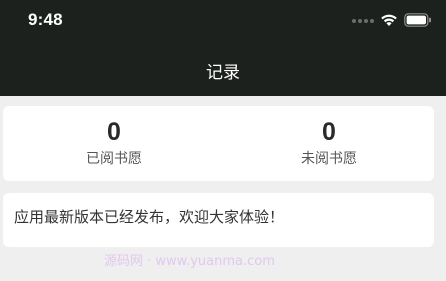 The image size is (446, 281). I want to click on status-bar: 9:48, so click(223, 21).